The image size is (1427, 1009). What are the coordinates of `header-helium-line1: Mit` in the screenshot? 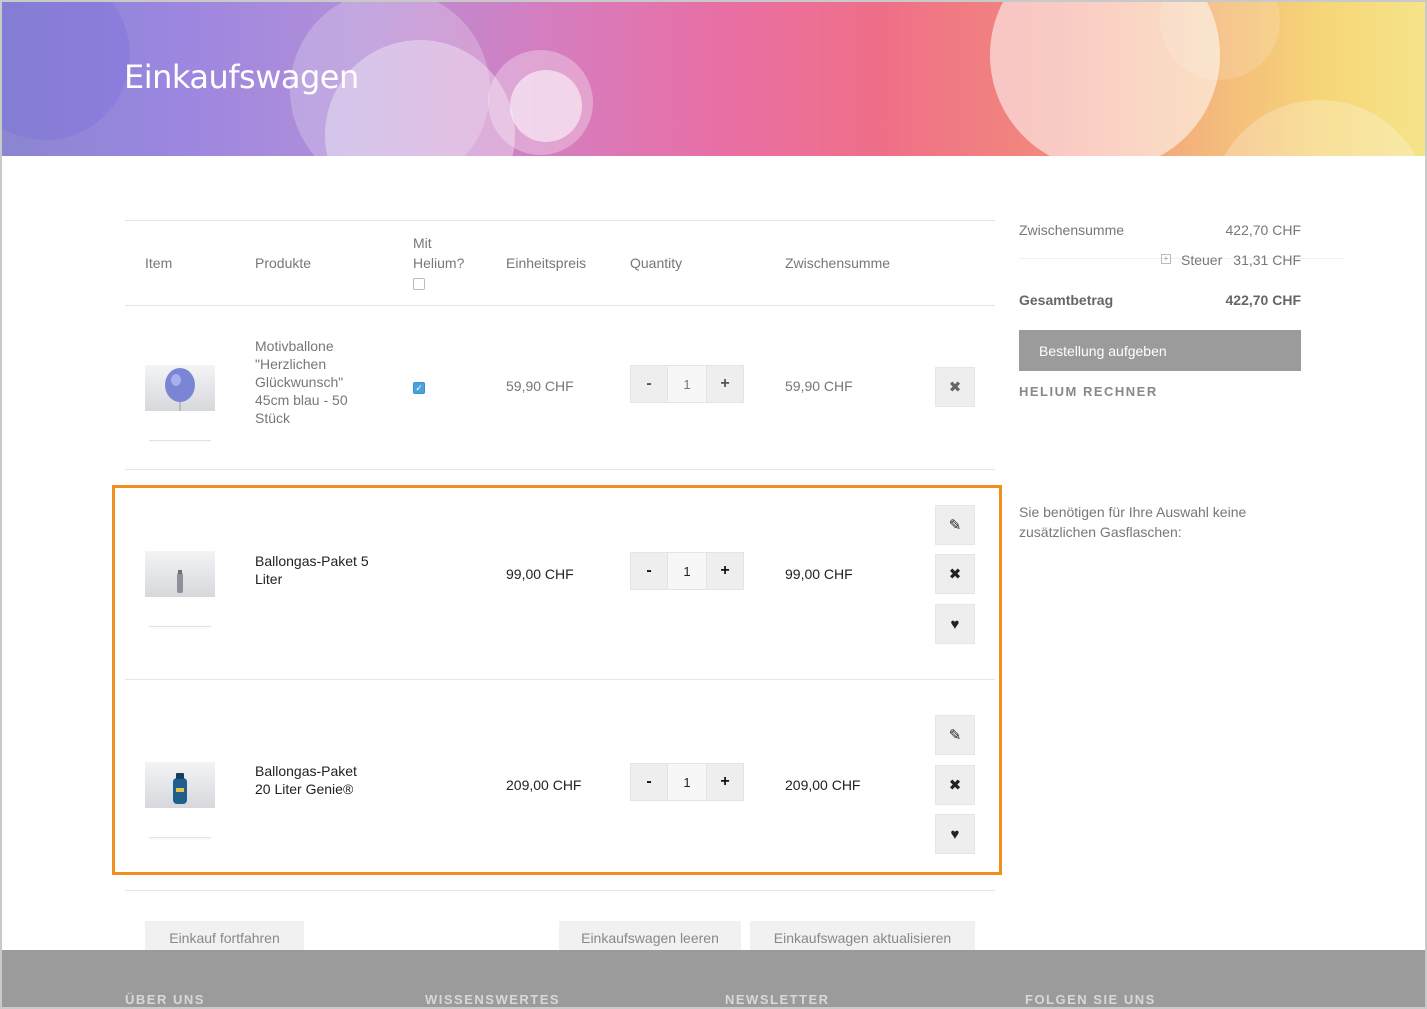 It's located at (422, 243).